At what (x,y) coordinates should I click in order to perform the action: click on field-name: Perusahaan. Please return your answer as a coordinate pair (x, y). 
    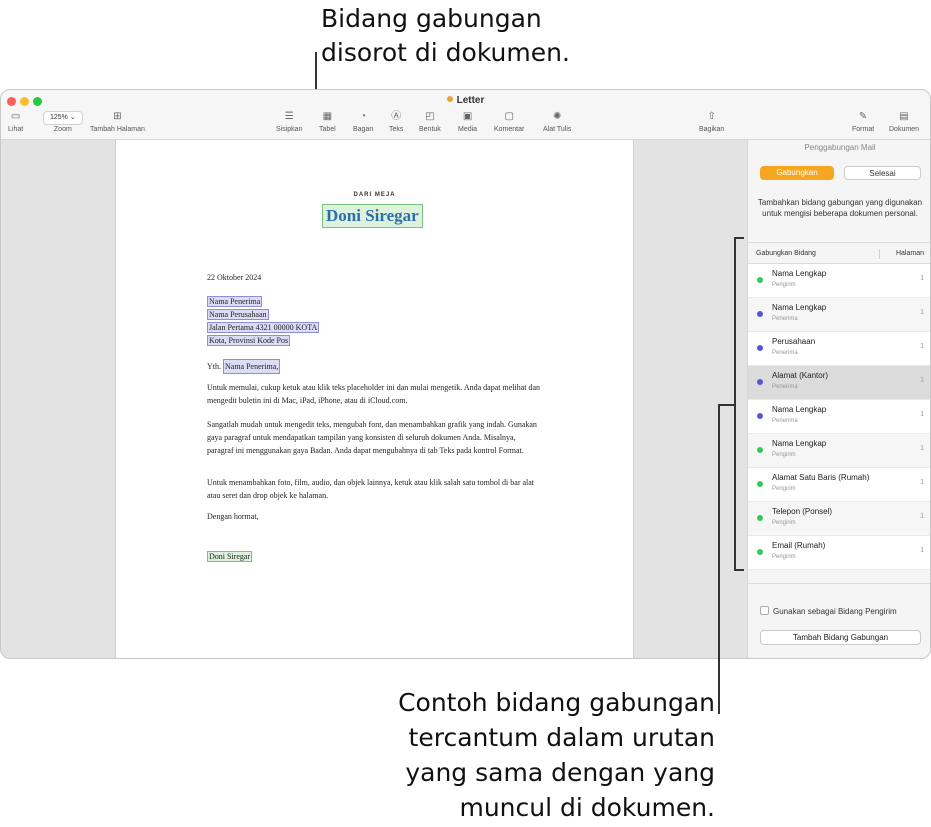
    Looking at the image, I should click on (794, 341).